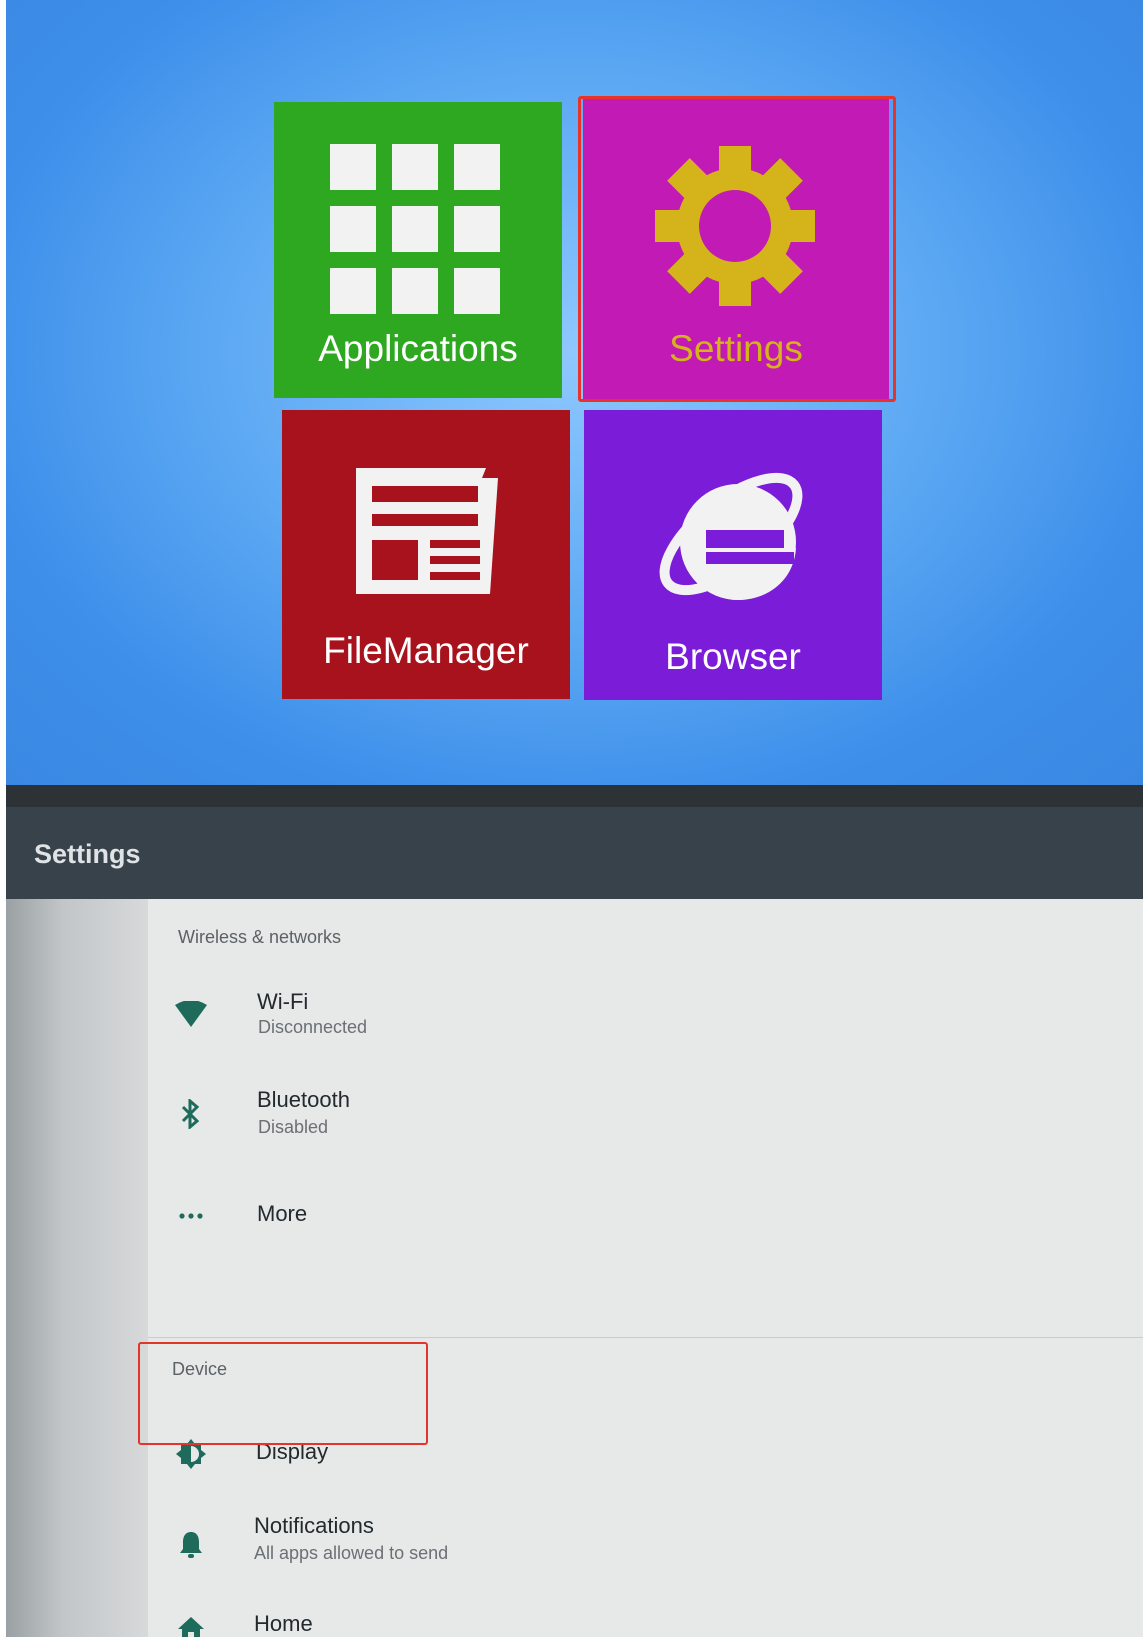 Image resolution: width=1143 pixels, height=1637 pixels. I want to click on display-highlight-frame, so click(283, 1393).